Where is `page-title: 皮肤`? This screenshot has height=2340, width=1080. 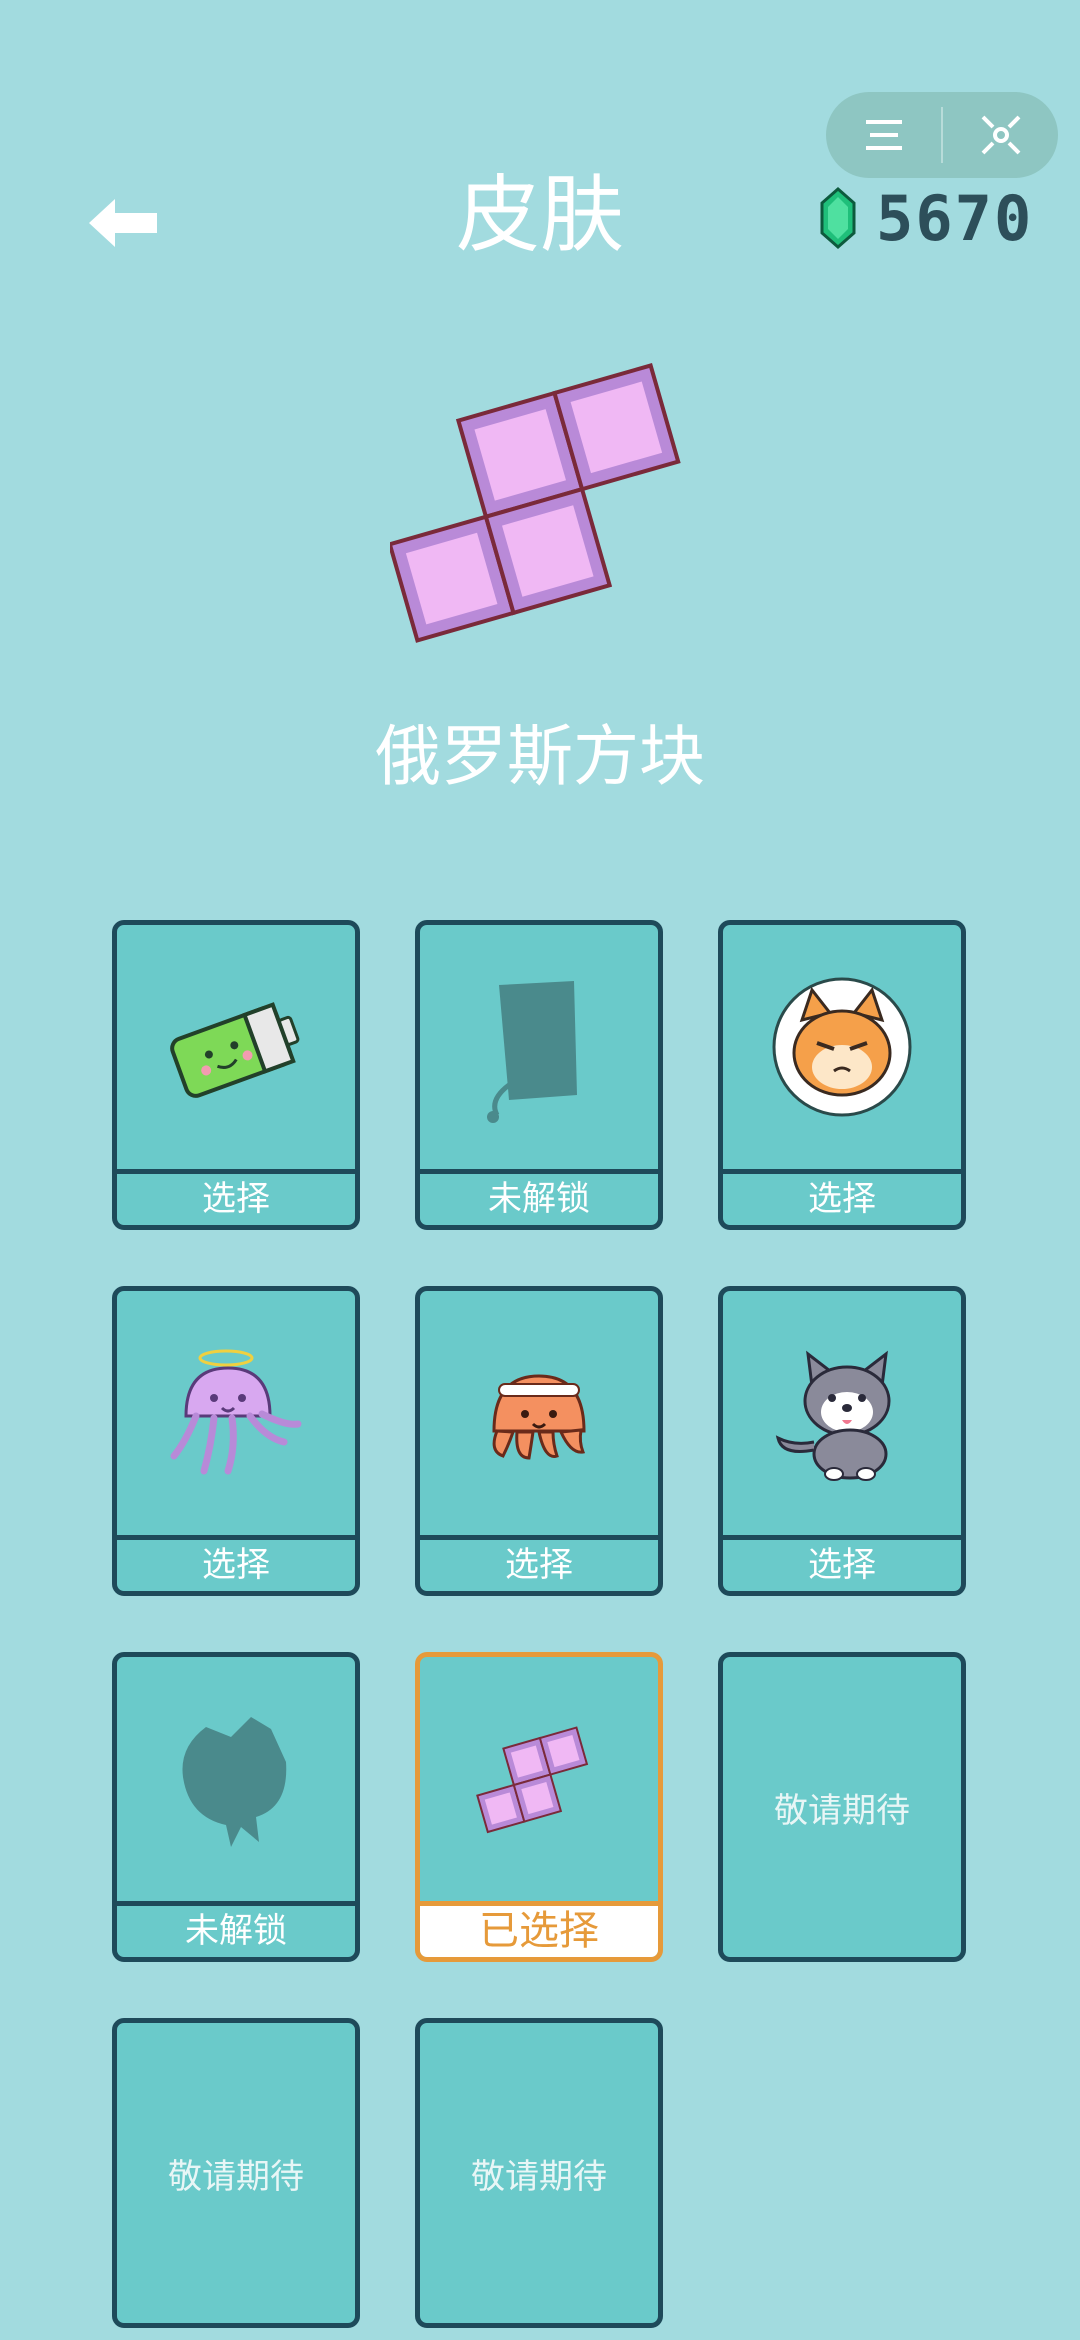
page-title: 皮肤 is located at coordinates (539, 215).